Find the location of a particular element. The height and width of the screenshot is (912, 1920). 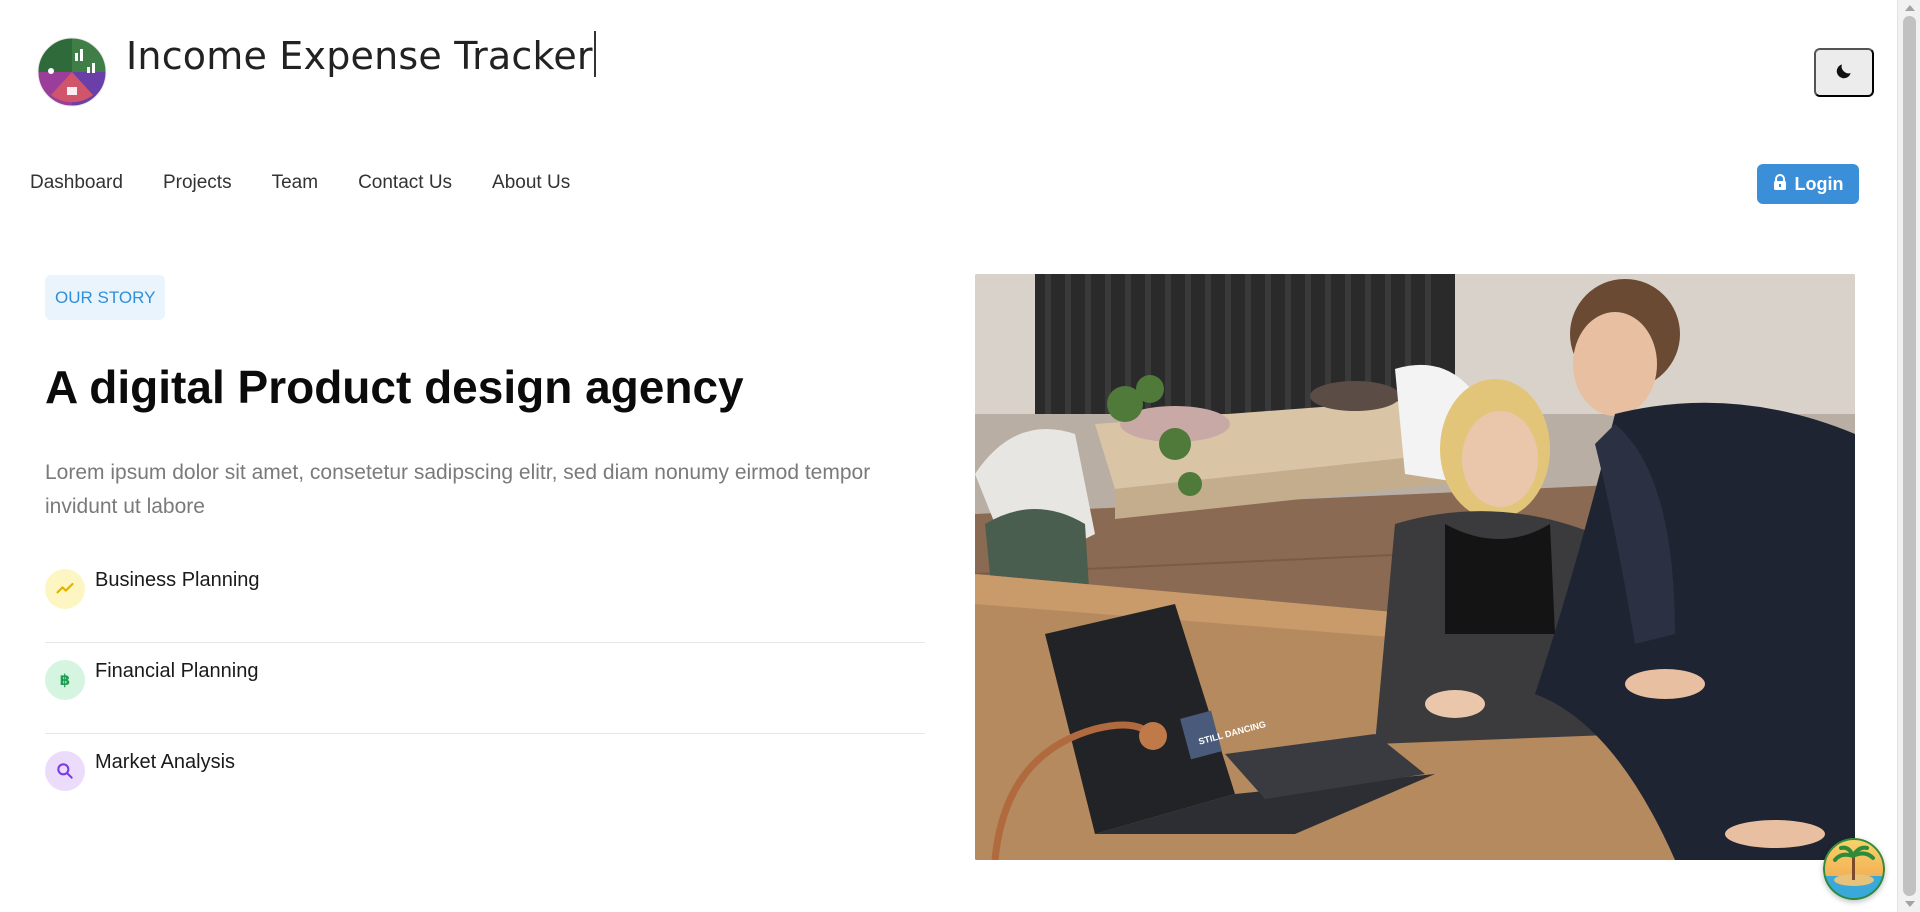

lock-icon is located at coordinates (1780, 184).